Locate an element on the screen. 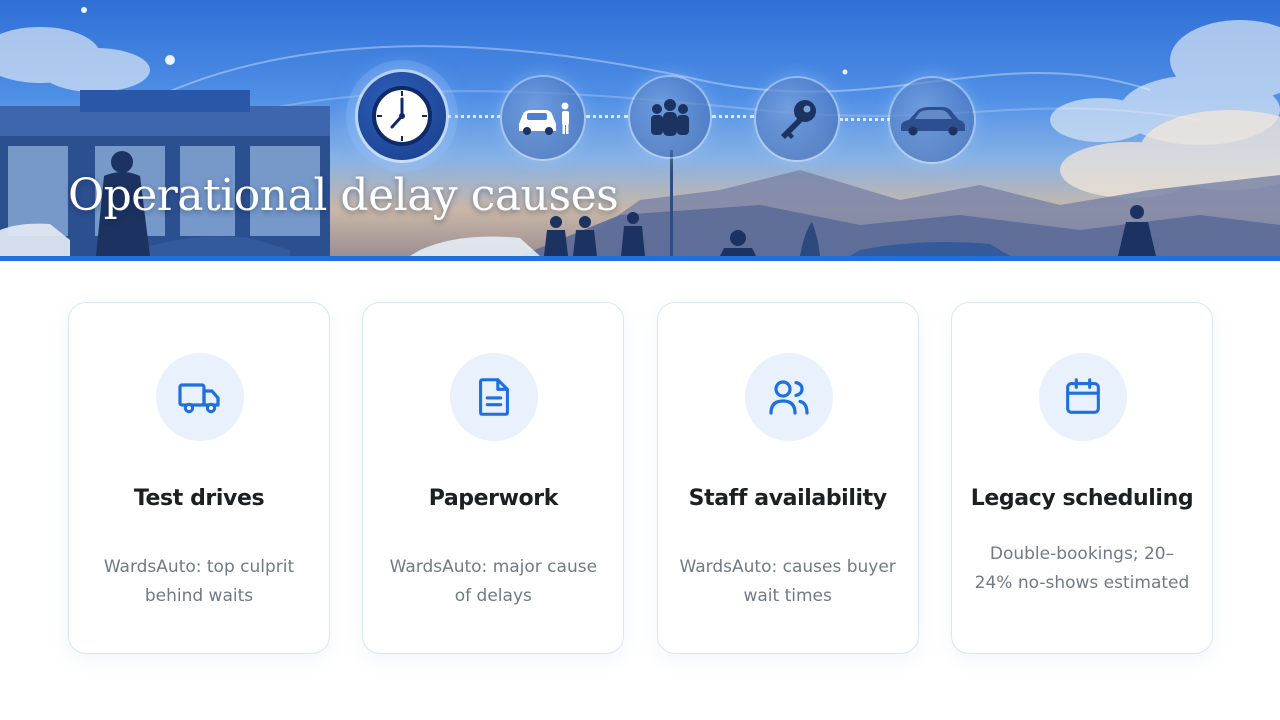  card-description: WardsAuto: major cause of delays is located at coordinates (493, 581).